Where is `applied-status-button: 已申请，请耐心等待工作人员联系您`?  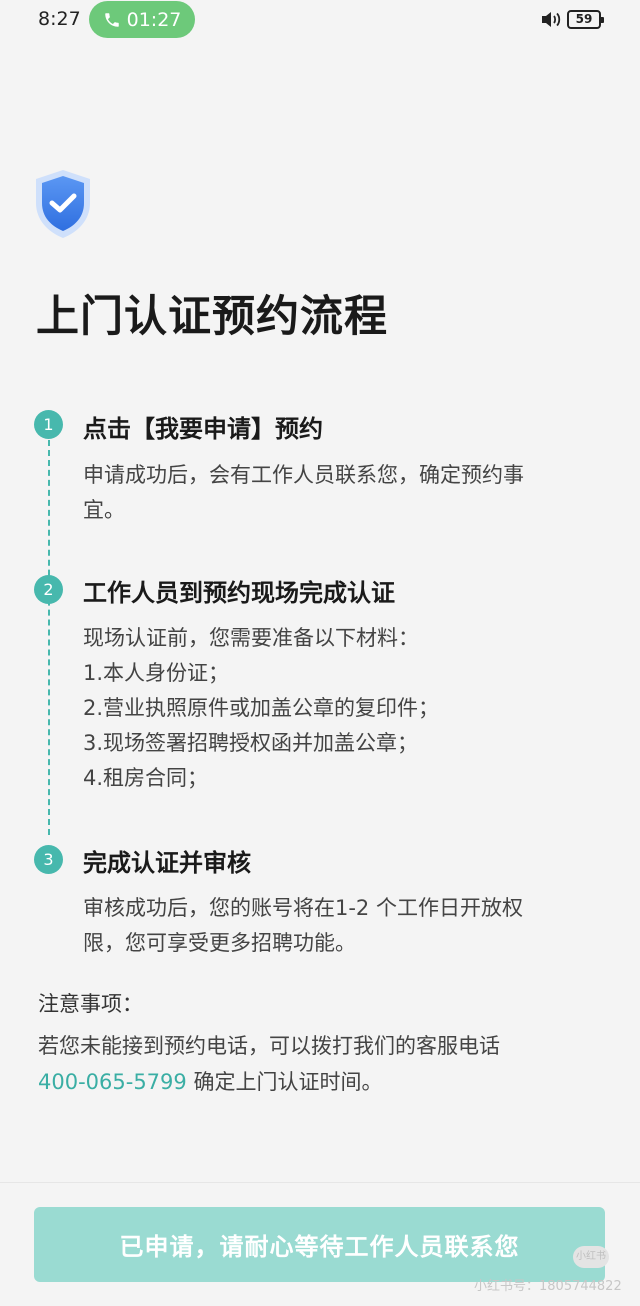
applied-status-button: 已申请，请耐心等待工作人员联系您 is located at coordinates (319, 1244).